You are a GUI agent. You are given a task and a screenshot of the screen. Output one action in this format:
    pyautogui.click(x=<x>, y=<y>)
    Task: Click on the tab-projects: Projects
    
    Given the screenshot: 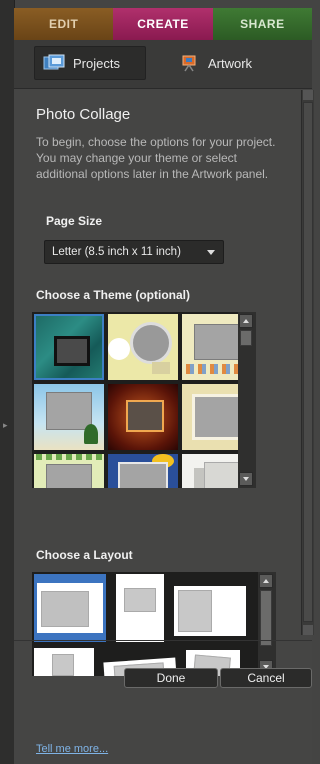 What is the action you would take?
    pyautogui.click(x=90, y=63)
    